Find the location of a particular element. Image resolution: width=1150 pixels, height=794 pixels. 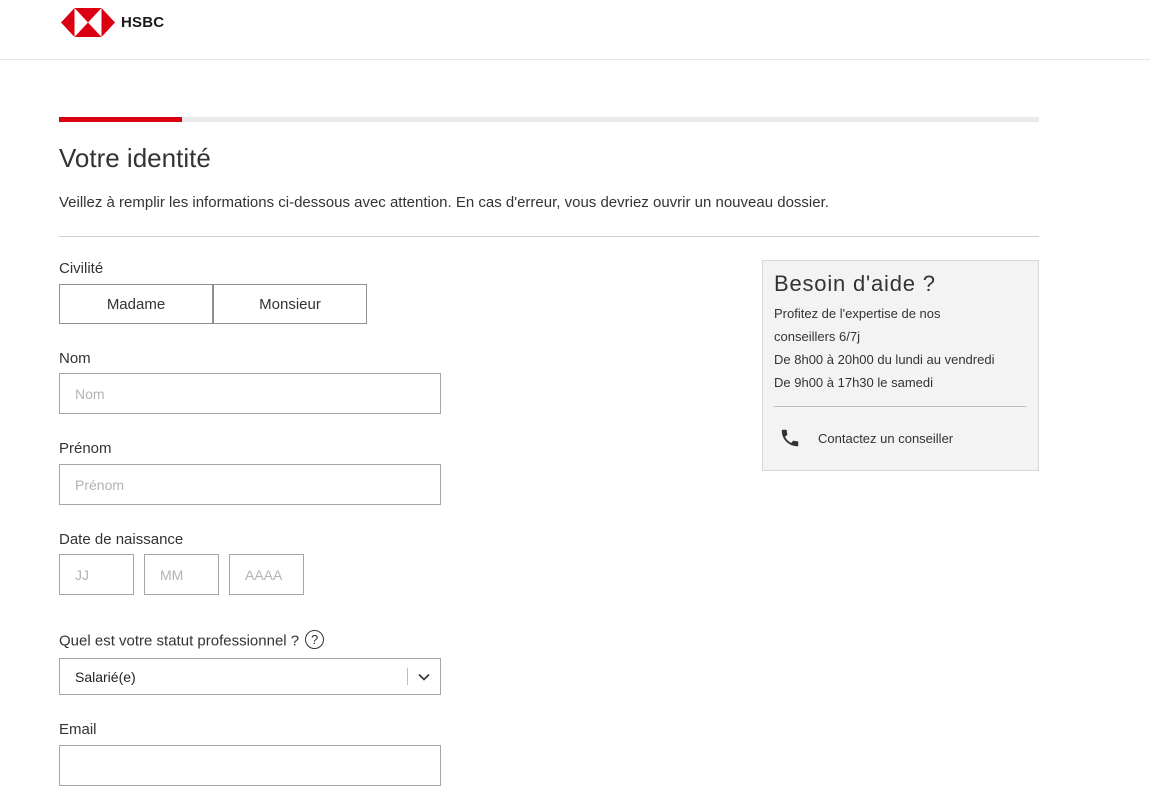

help-title: Besoin d'aide ? is located at coordinates (855, 283).